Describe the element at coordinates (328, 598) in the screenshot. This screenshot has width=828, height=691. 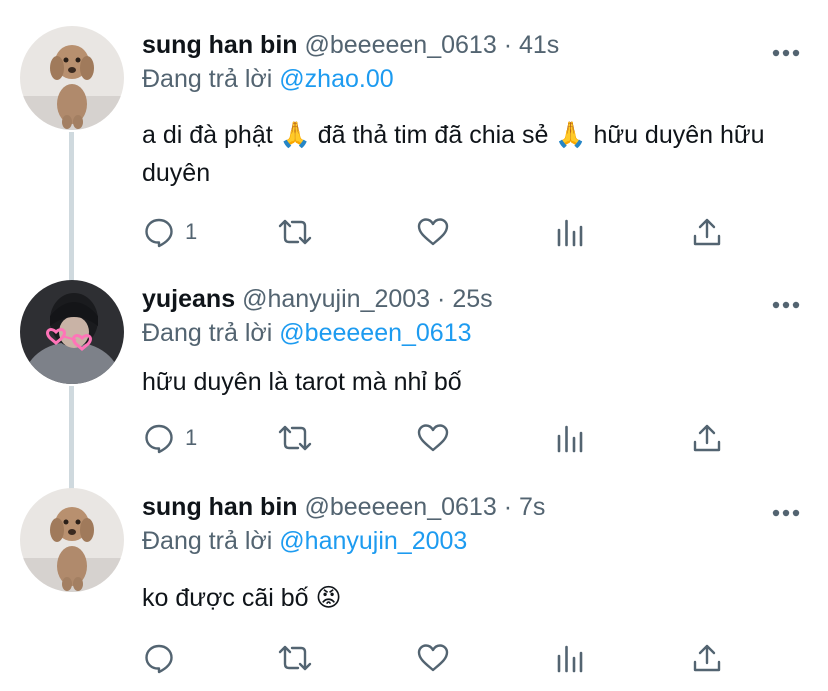
I see `angry-face-emoji: 😡` at that location.